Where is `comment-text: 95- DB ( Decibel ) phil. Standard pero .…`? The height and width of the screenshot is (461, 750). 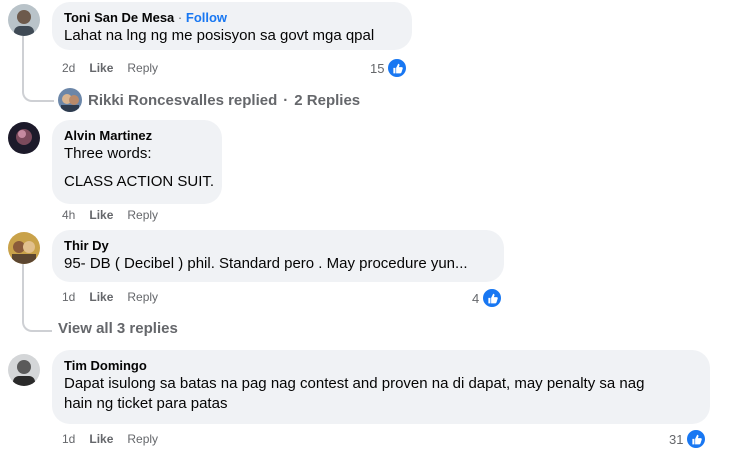
comment-text: 95- DB ( Decibel ) phil. Standard pero .… is located at coordinates (266, 263).